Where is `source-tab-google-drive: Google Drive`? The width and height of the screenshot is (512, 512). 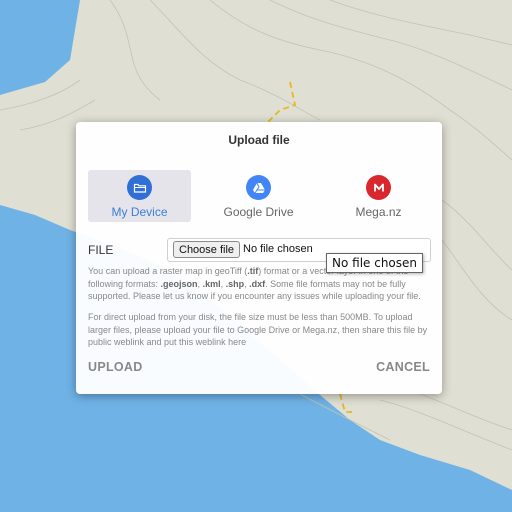 source-tab-google-drive: Google Drive is located at coordinates (258, 196).